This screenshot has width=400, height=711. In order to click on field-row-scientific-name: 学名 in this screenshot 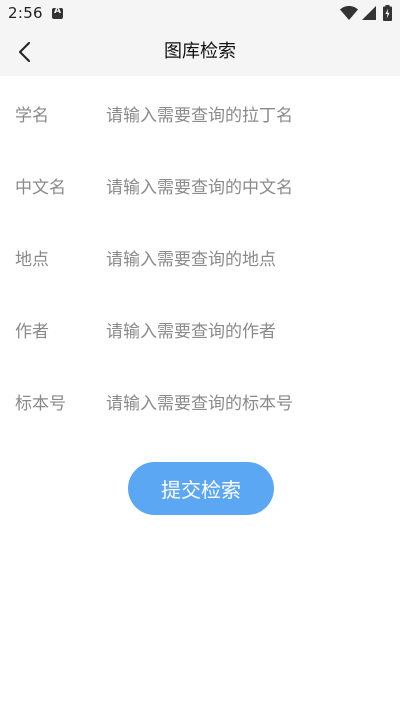, I will do `click(200, 112)`.